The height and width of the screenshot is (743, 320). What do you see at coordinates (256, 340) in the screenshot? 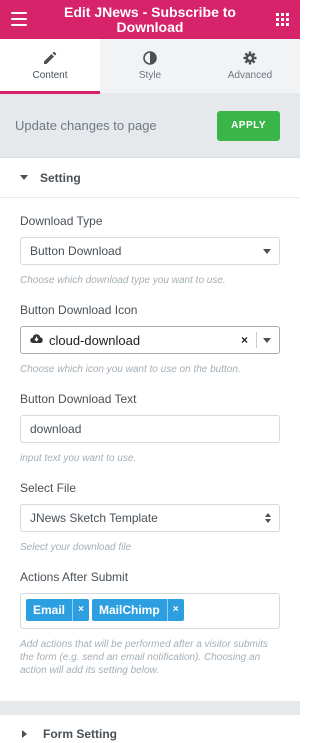
I see `divider` at bounding box center [256, 340].